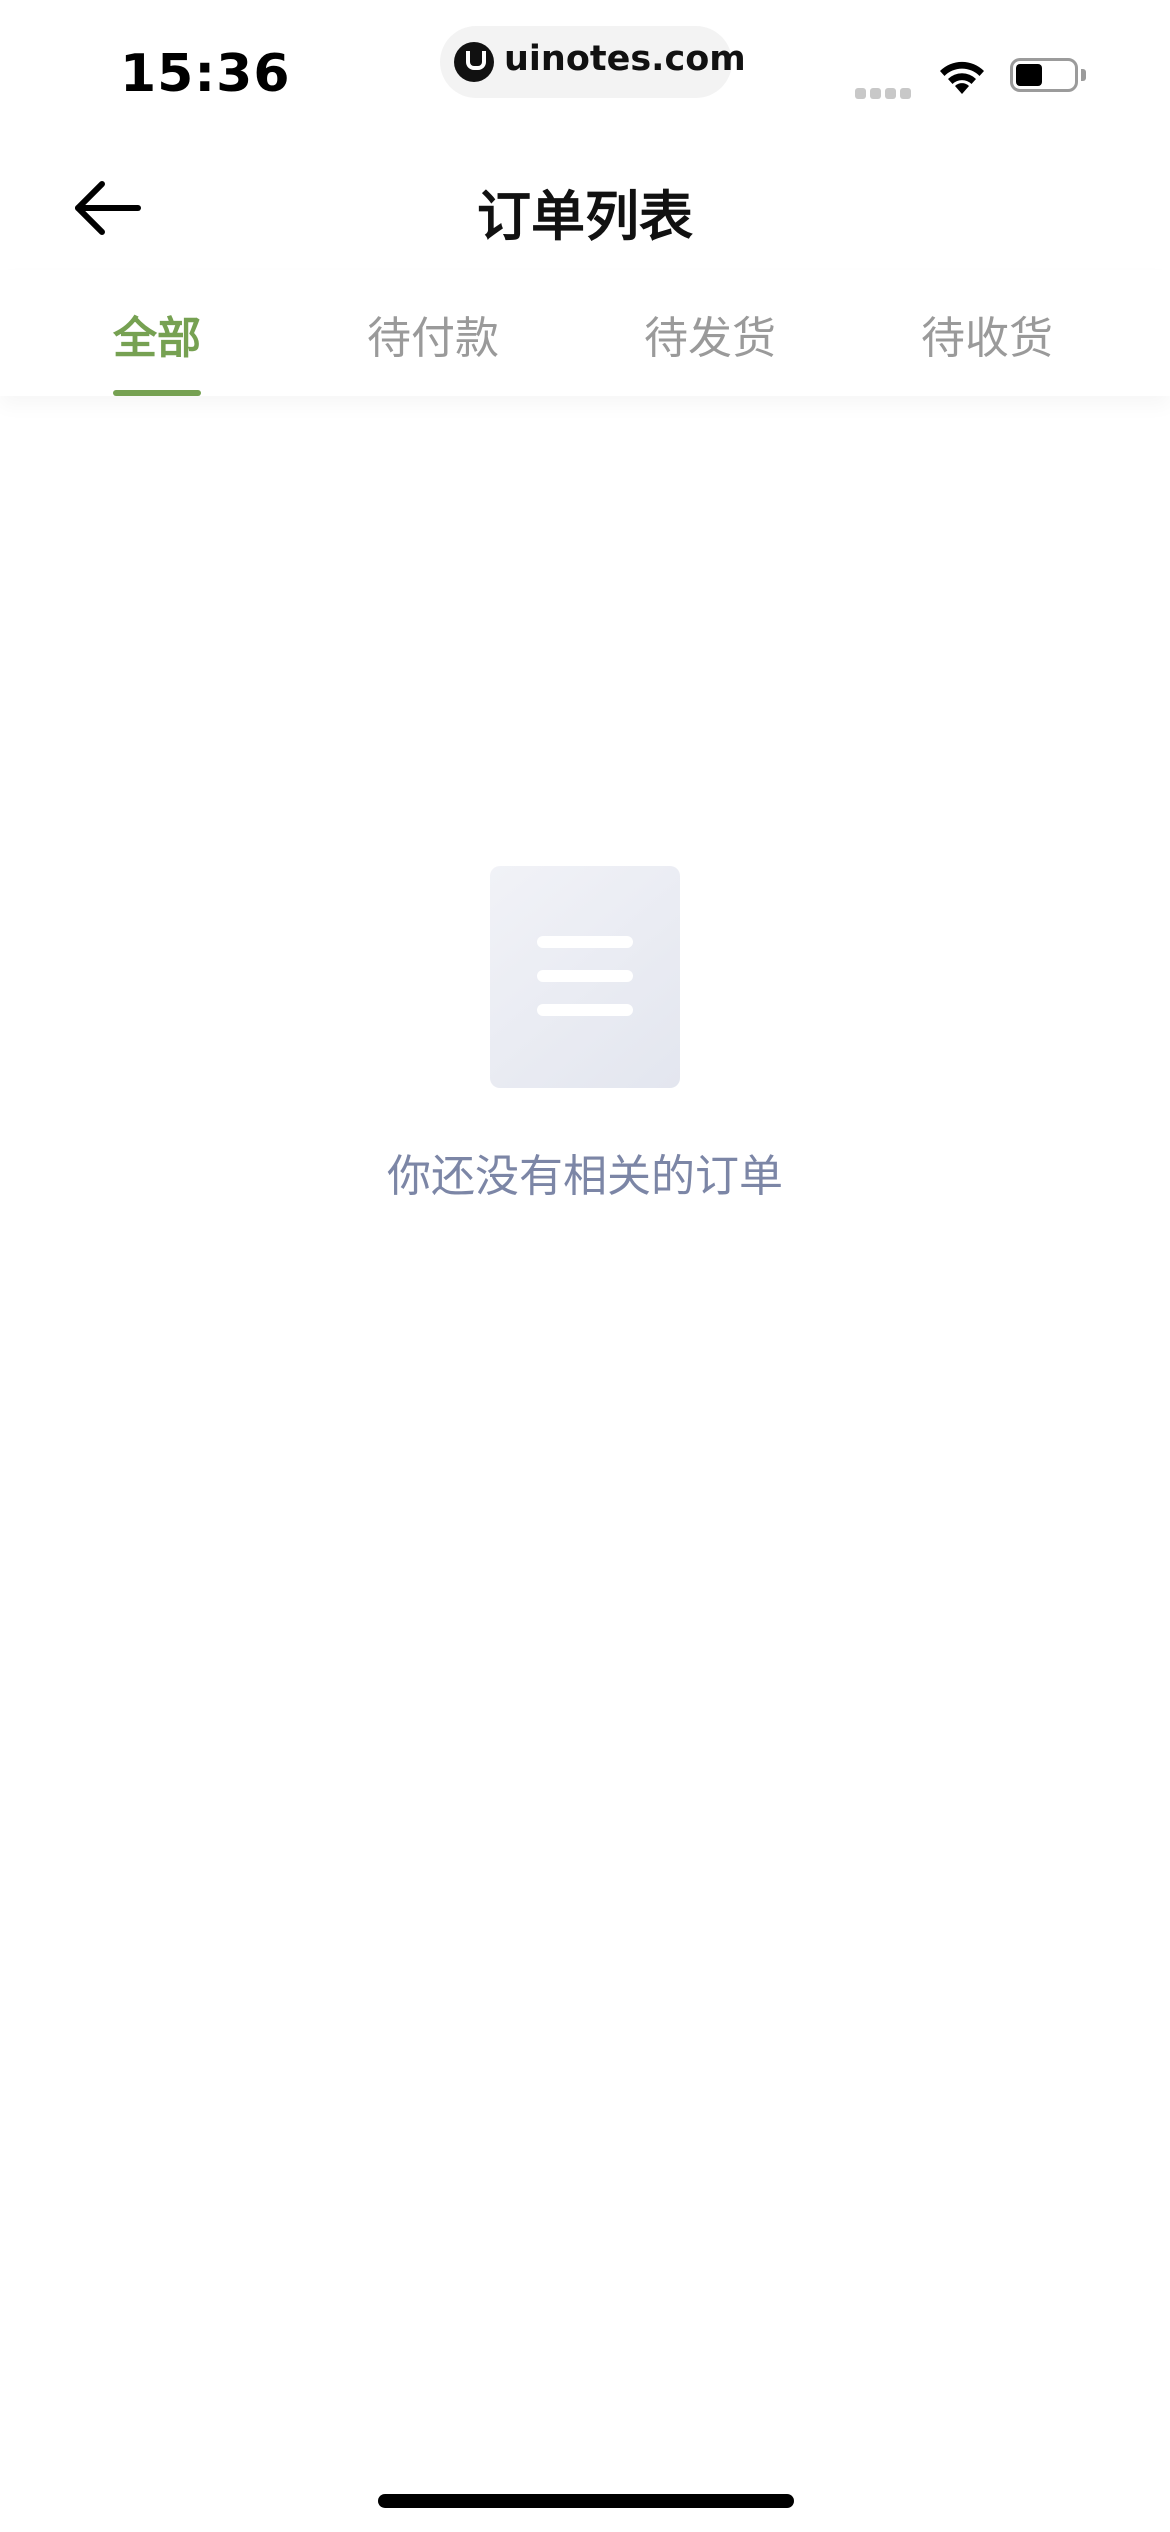  I want to click on nav-bar: 订单列表, so click(585, 205).